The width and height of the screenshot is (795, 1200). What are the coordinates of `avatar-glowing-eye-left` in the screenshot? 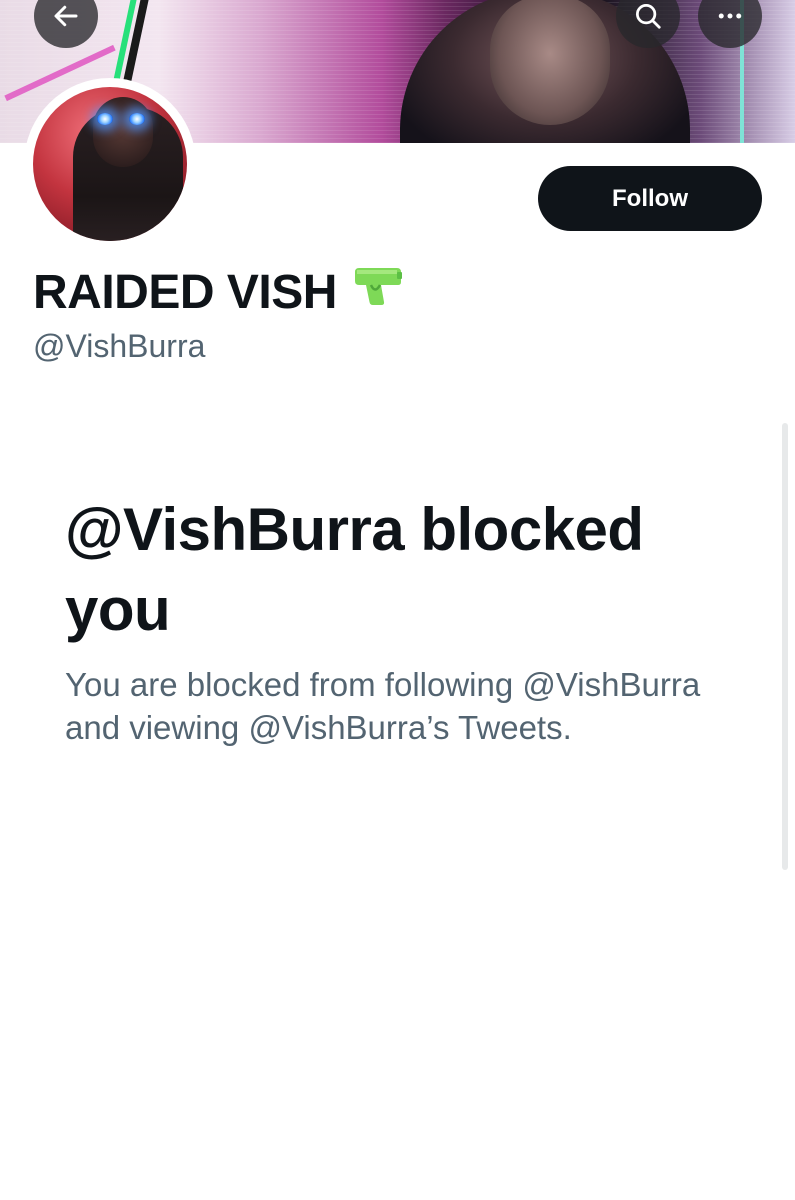 It's located at (105, 119).